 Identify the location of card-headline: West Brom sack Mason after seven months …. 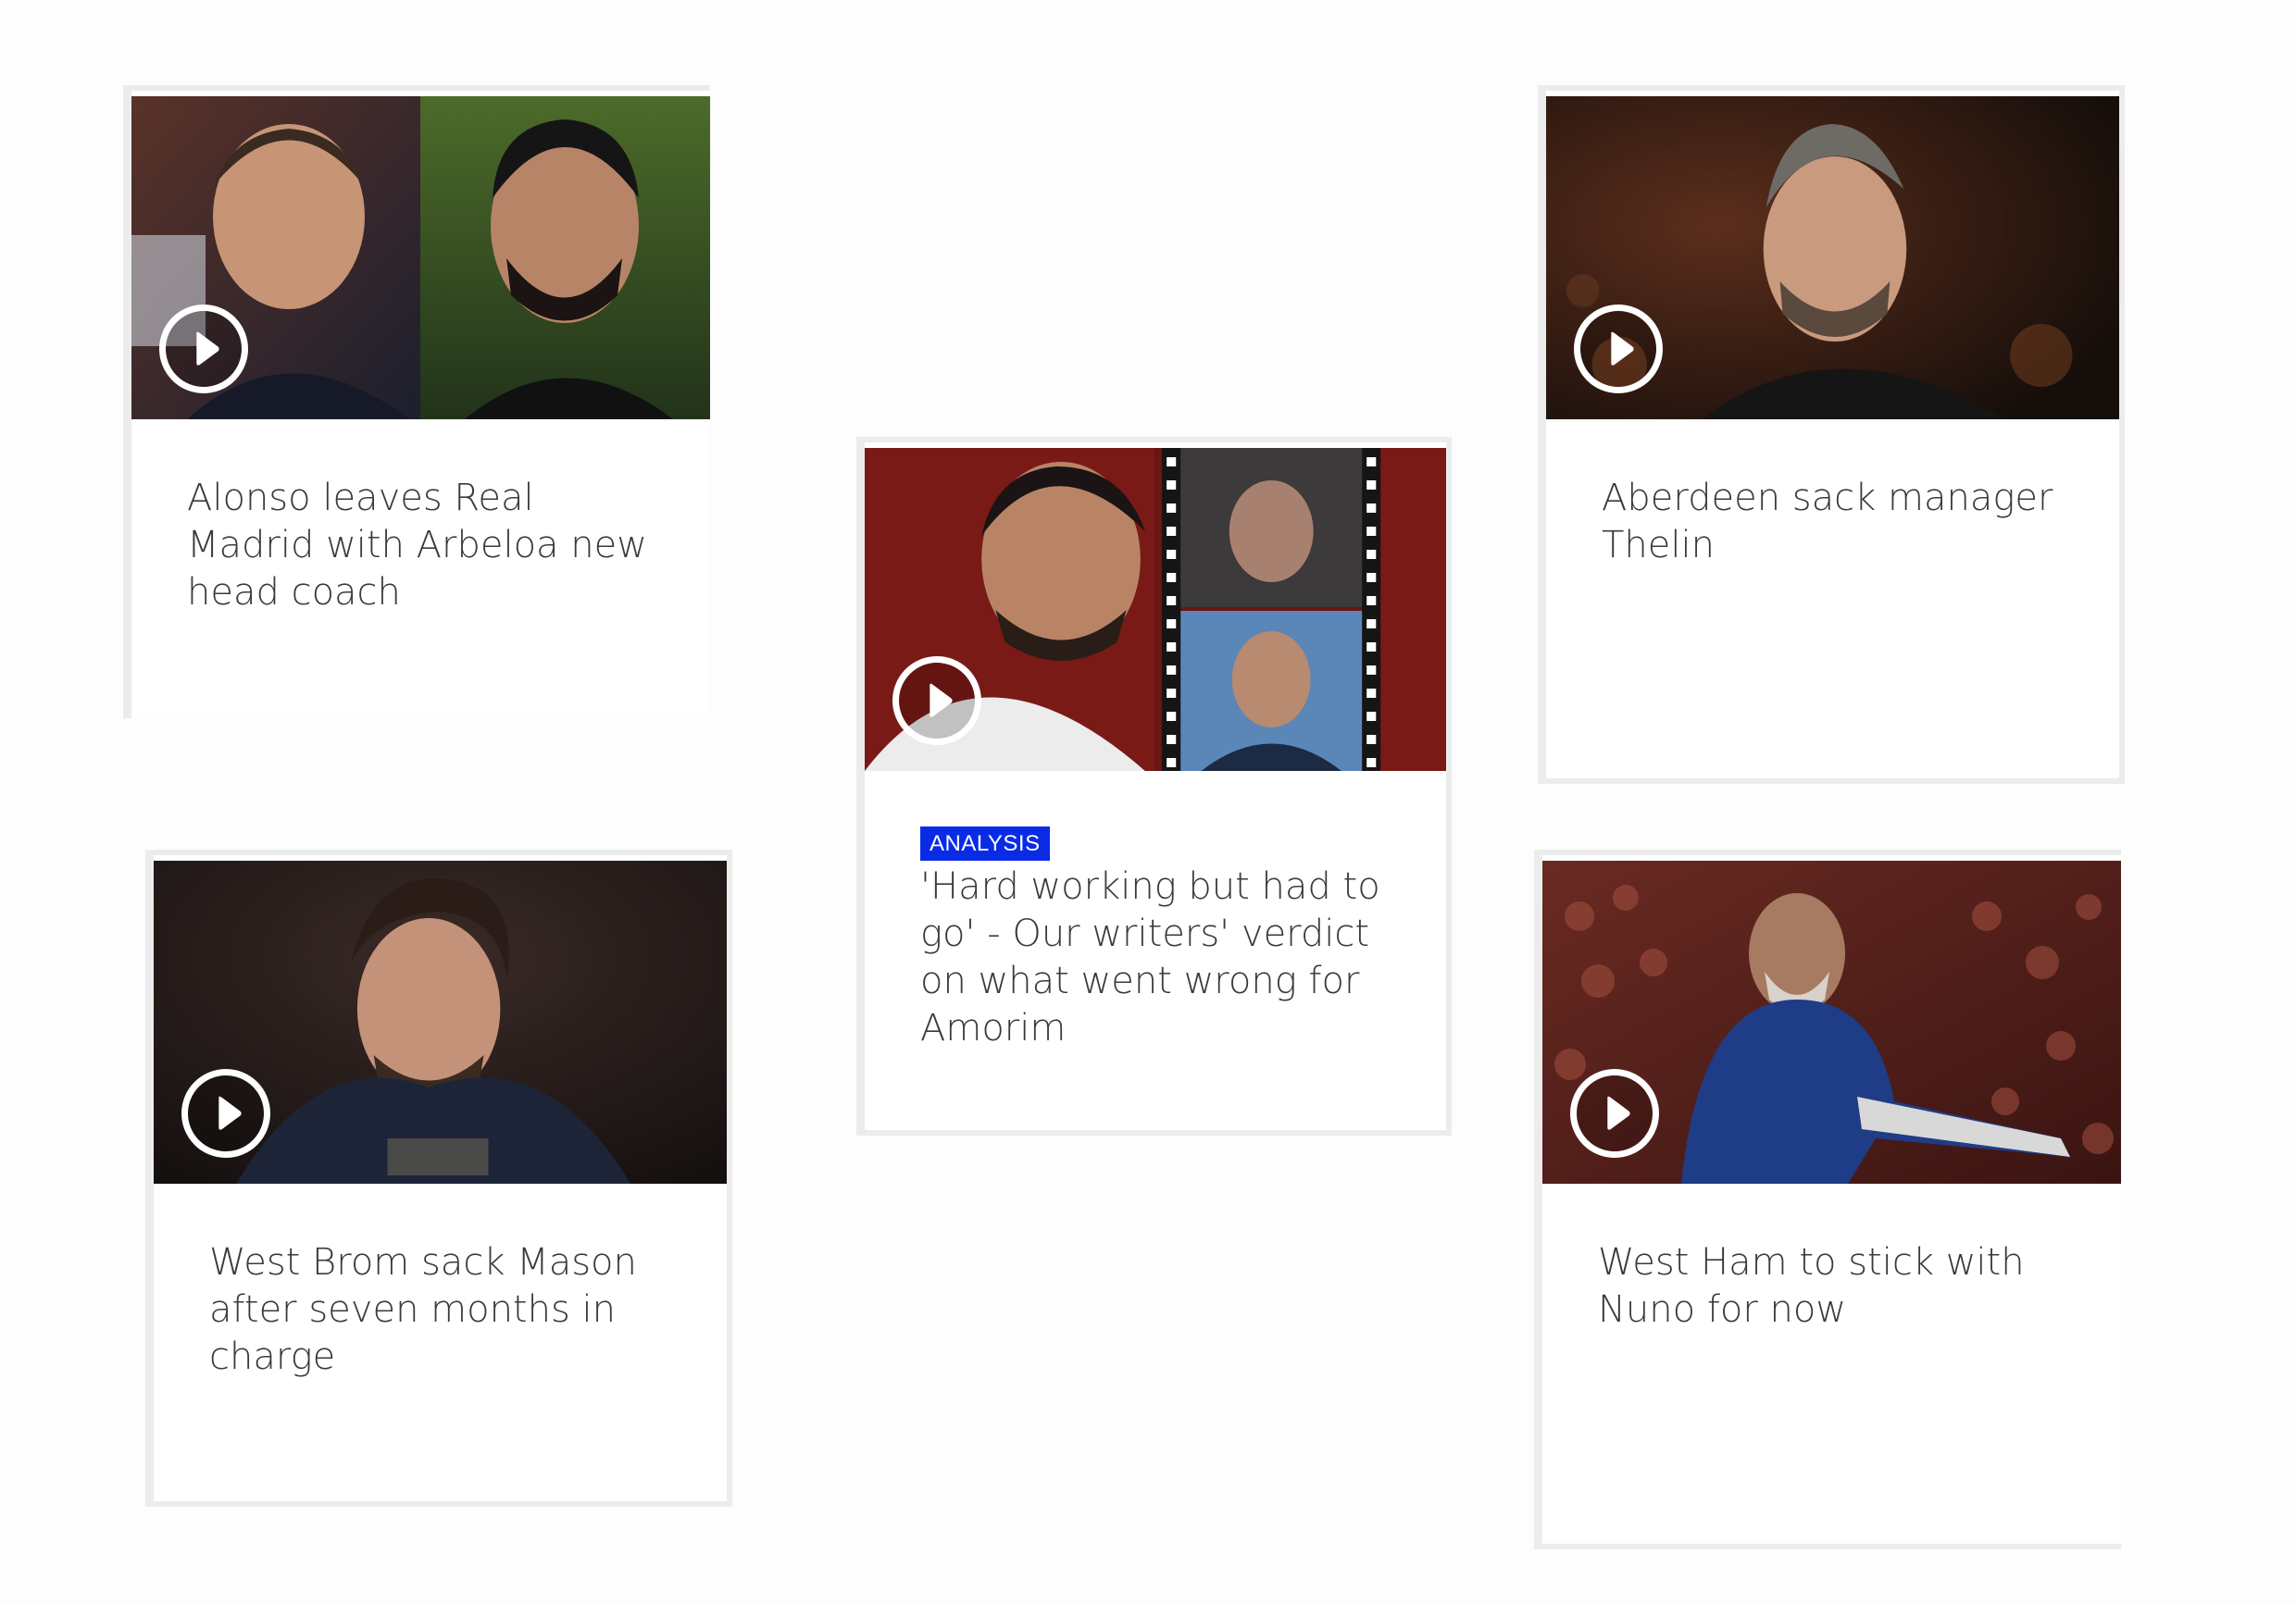
(440, 1310).